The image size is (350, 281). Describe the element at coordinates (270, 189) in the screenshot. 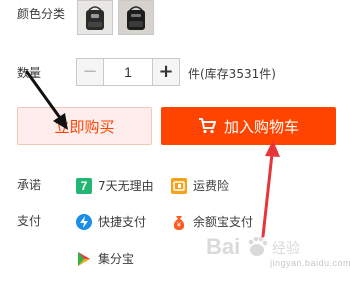

I see `red-arrow-icon` at that location.